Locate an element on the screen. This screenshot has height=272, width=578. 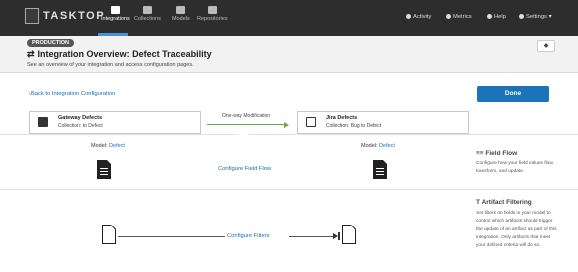
nav-repositories: Repositories is located at coordinates (212, 14).